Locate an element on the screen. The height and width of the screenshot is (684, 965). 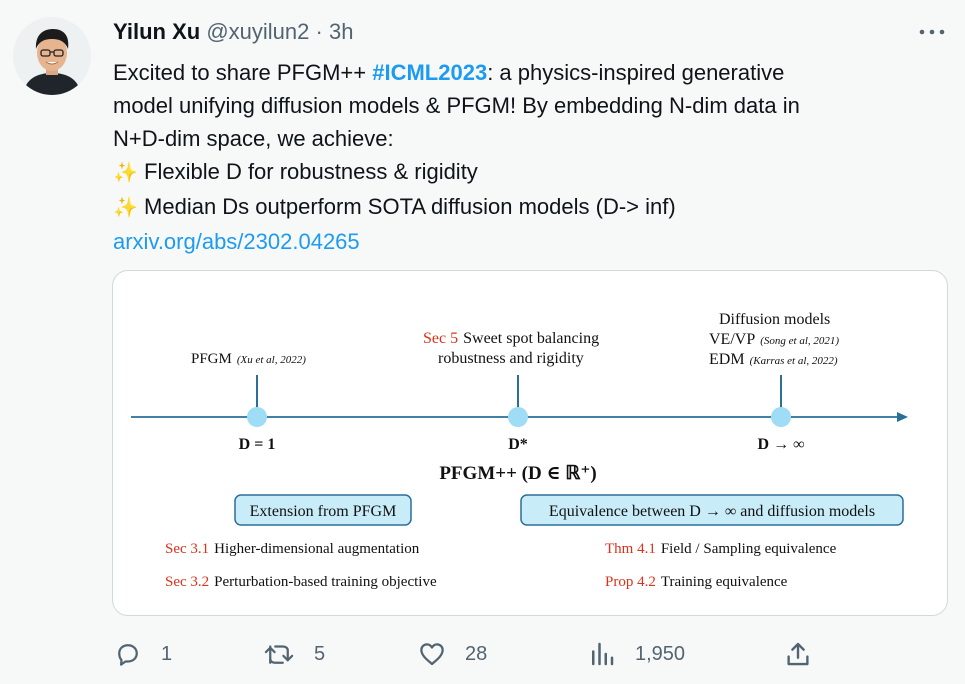
thm41-text: Field / Sampling equivalence is located at coordinates (749, 549).